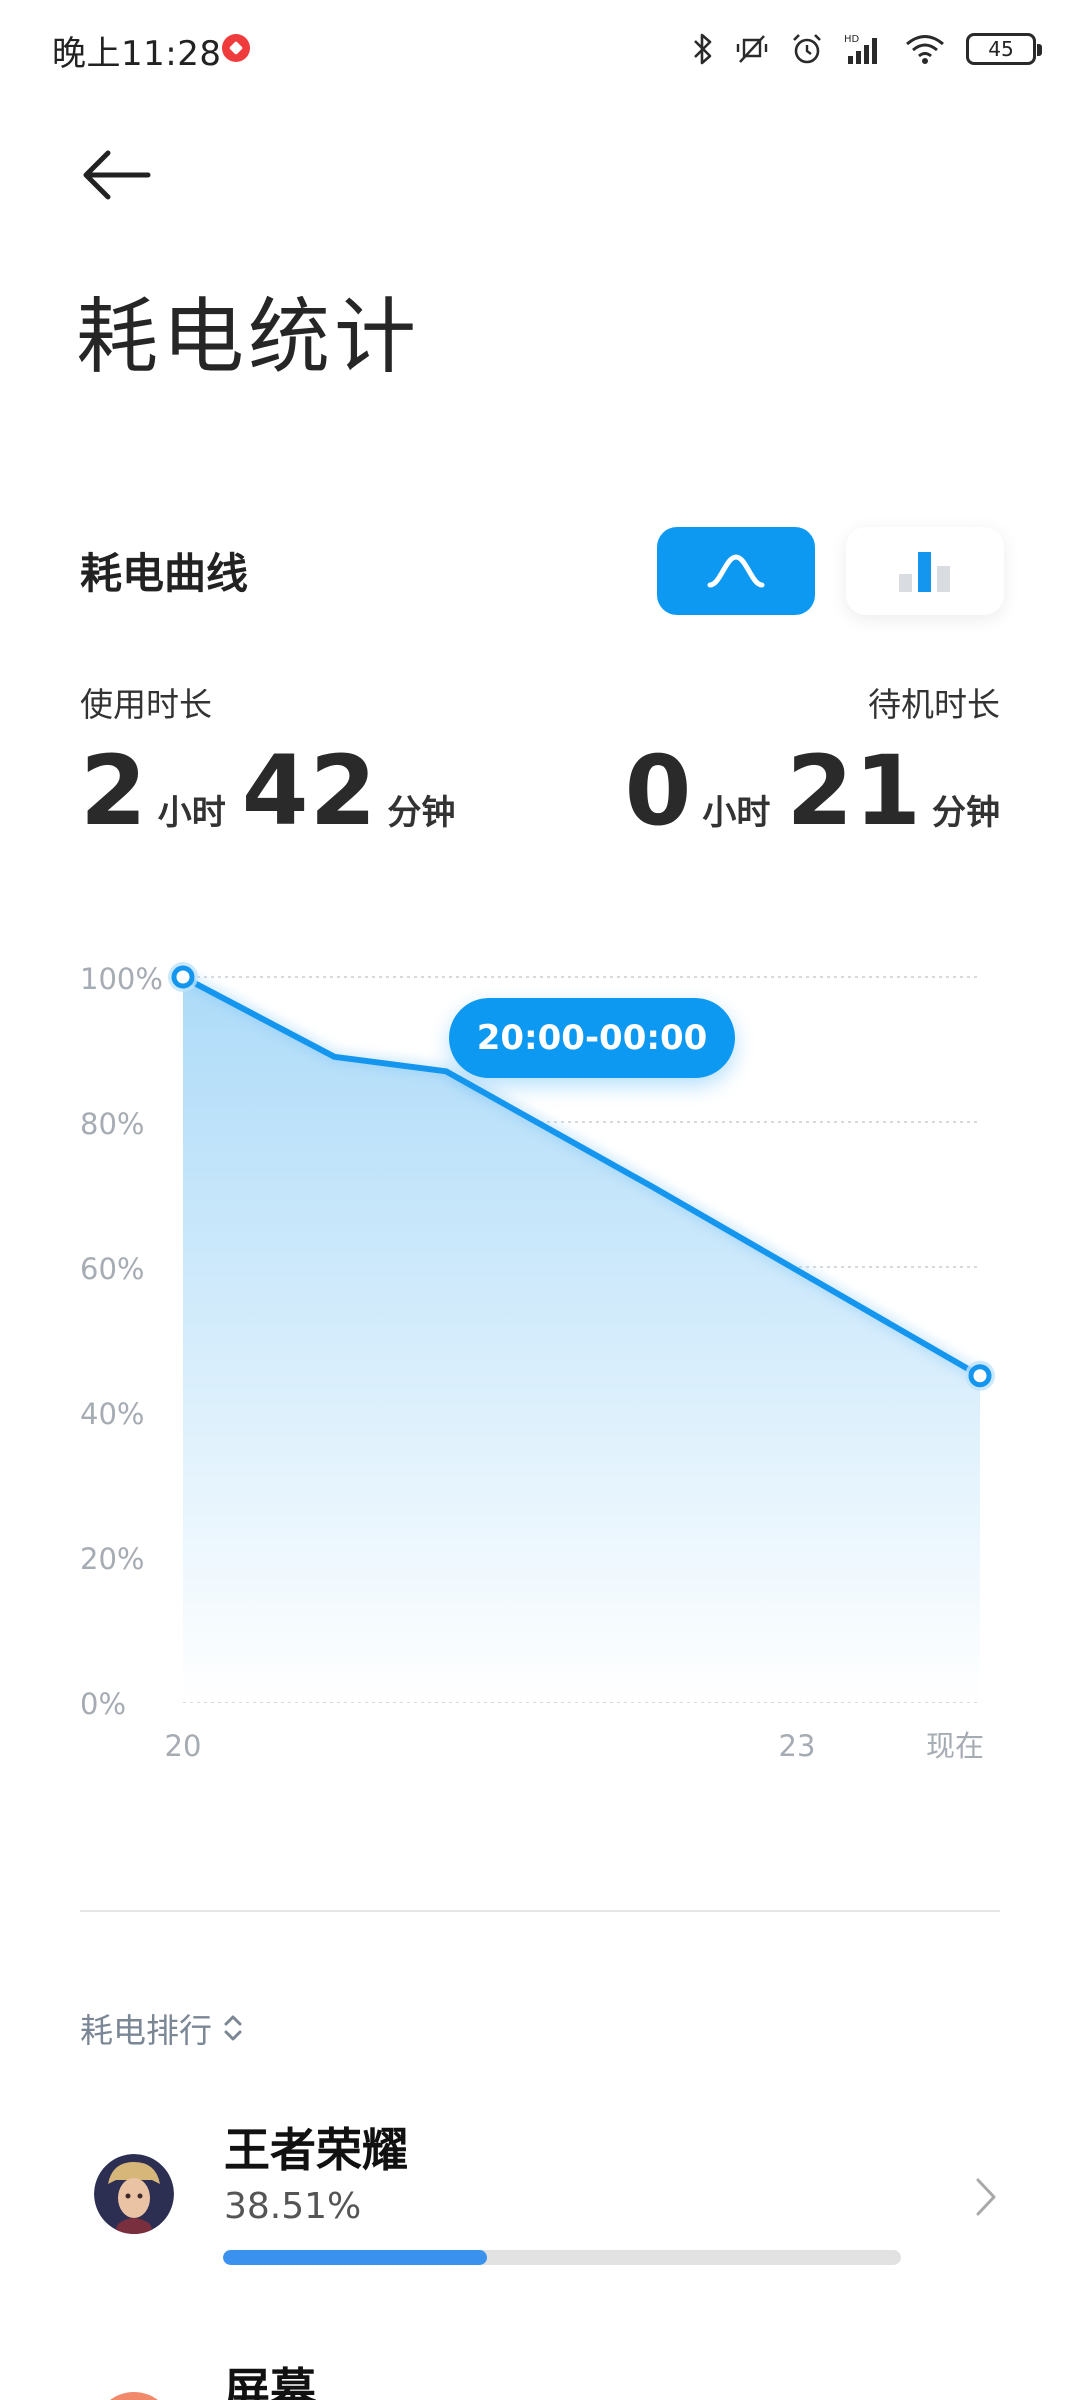 The height and width of the screenshot is (2400, 1080). Describe the element at coordinates (134, 2396) in the screenshot. I see `screen-icon` at that location.